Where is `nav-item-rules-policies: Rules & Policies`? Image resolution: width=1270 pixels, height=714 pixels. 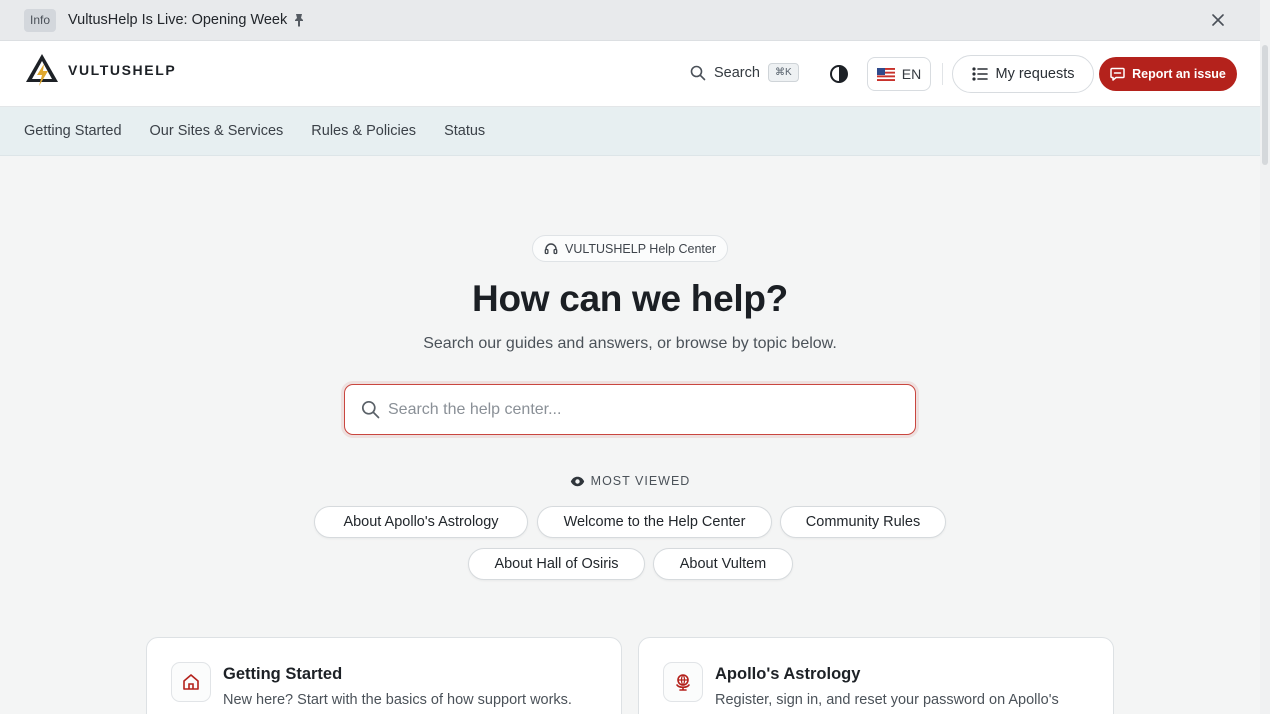 nav-item-rules-policies: Rules & Policies is located at coordinates (363, 131).